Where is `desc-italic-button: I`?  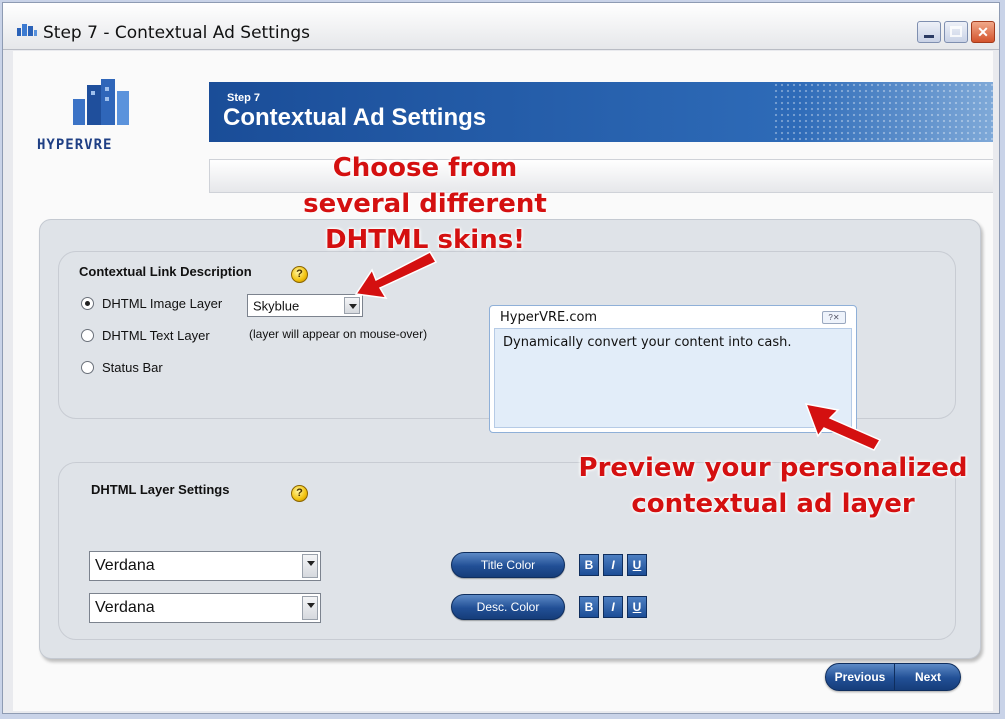 desc-italic-button: I is located at coordinates (613, 607).